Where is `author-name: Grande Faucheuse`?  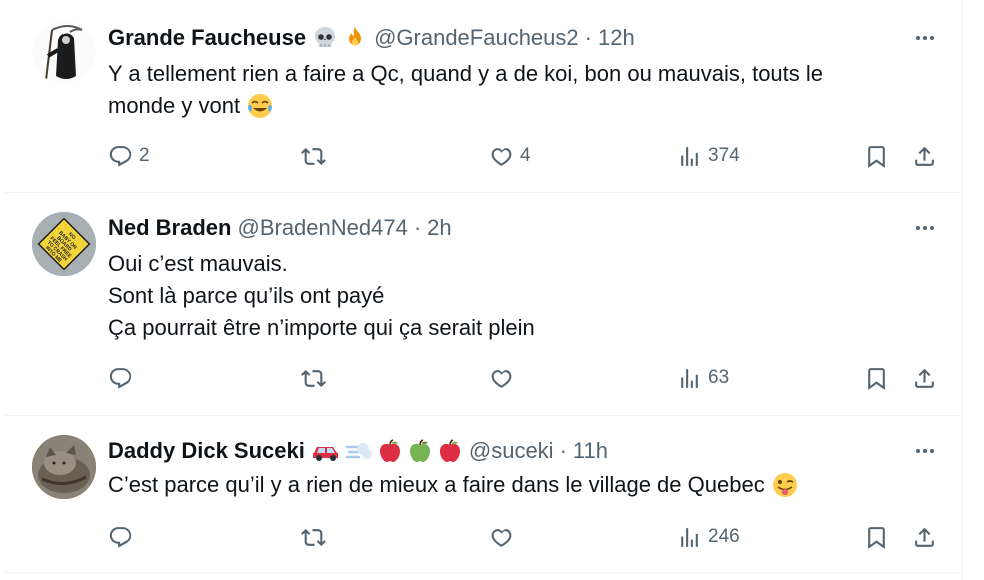
author-name: Grande Faucheuse is located at coordinates (207, 38).